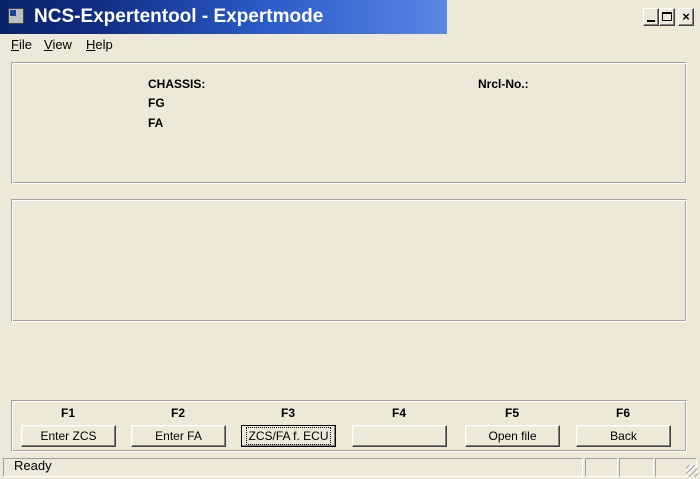 This screenshot has height=479, width=700. I want to click on status-pane-main, so click(293, 467).